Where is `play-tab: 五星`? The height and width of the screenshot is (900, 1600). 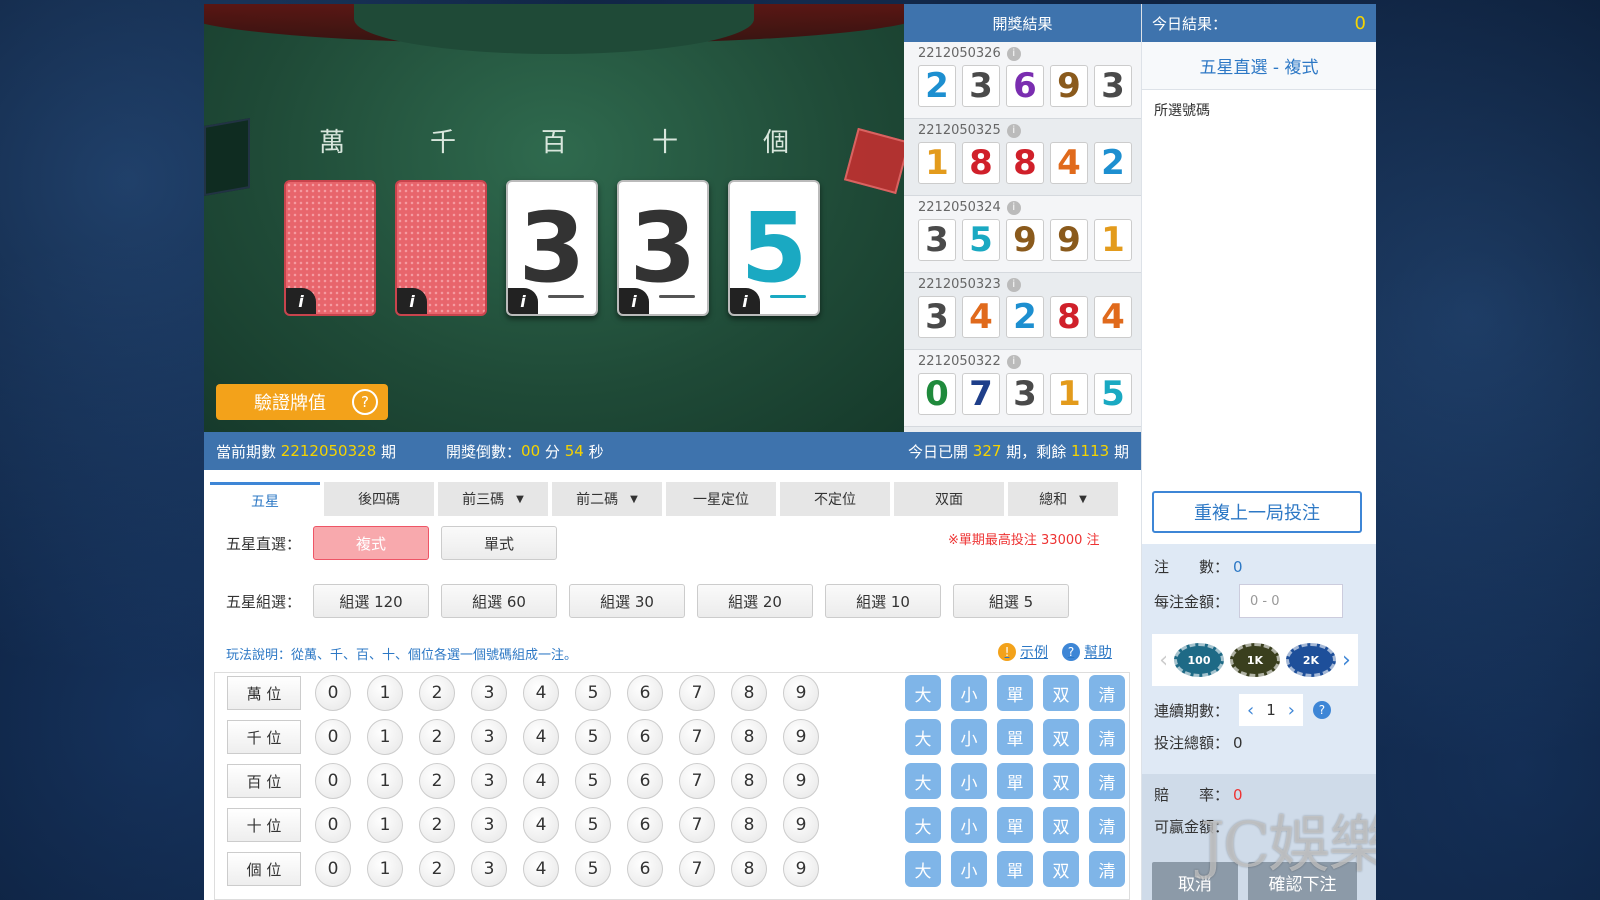
play-tab: 五星 is located at coordinates (265, 499).